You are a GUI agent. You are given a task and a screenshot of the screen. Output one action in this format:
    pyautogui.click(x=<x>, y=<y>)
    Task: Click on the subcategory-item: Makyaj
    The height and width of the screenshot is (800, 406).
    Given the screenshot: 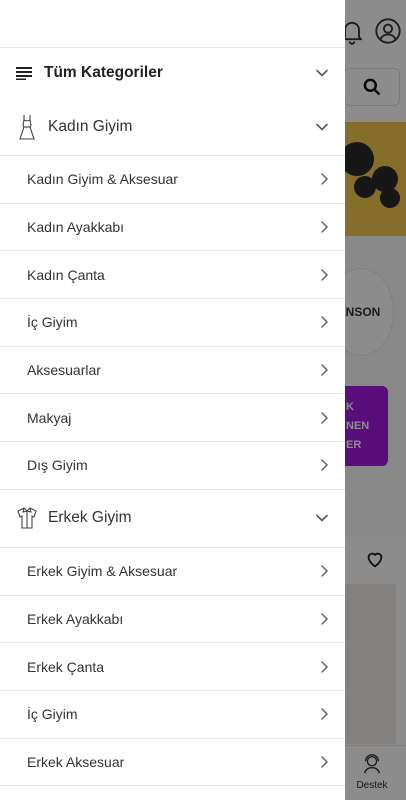 What is the action you would take?
    pyautogui.click(x=172, y=418)
    